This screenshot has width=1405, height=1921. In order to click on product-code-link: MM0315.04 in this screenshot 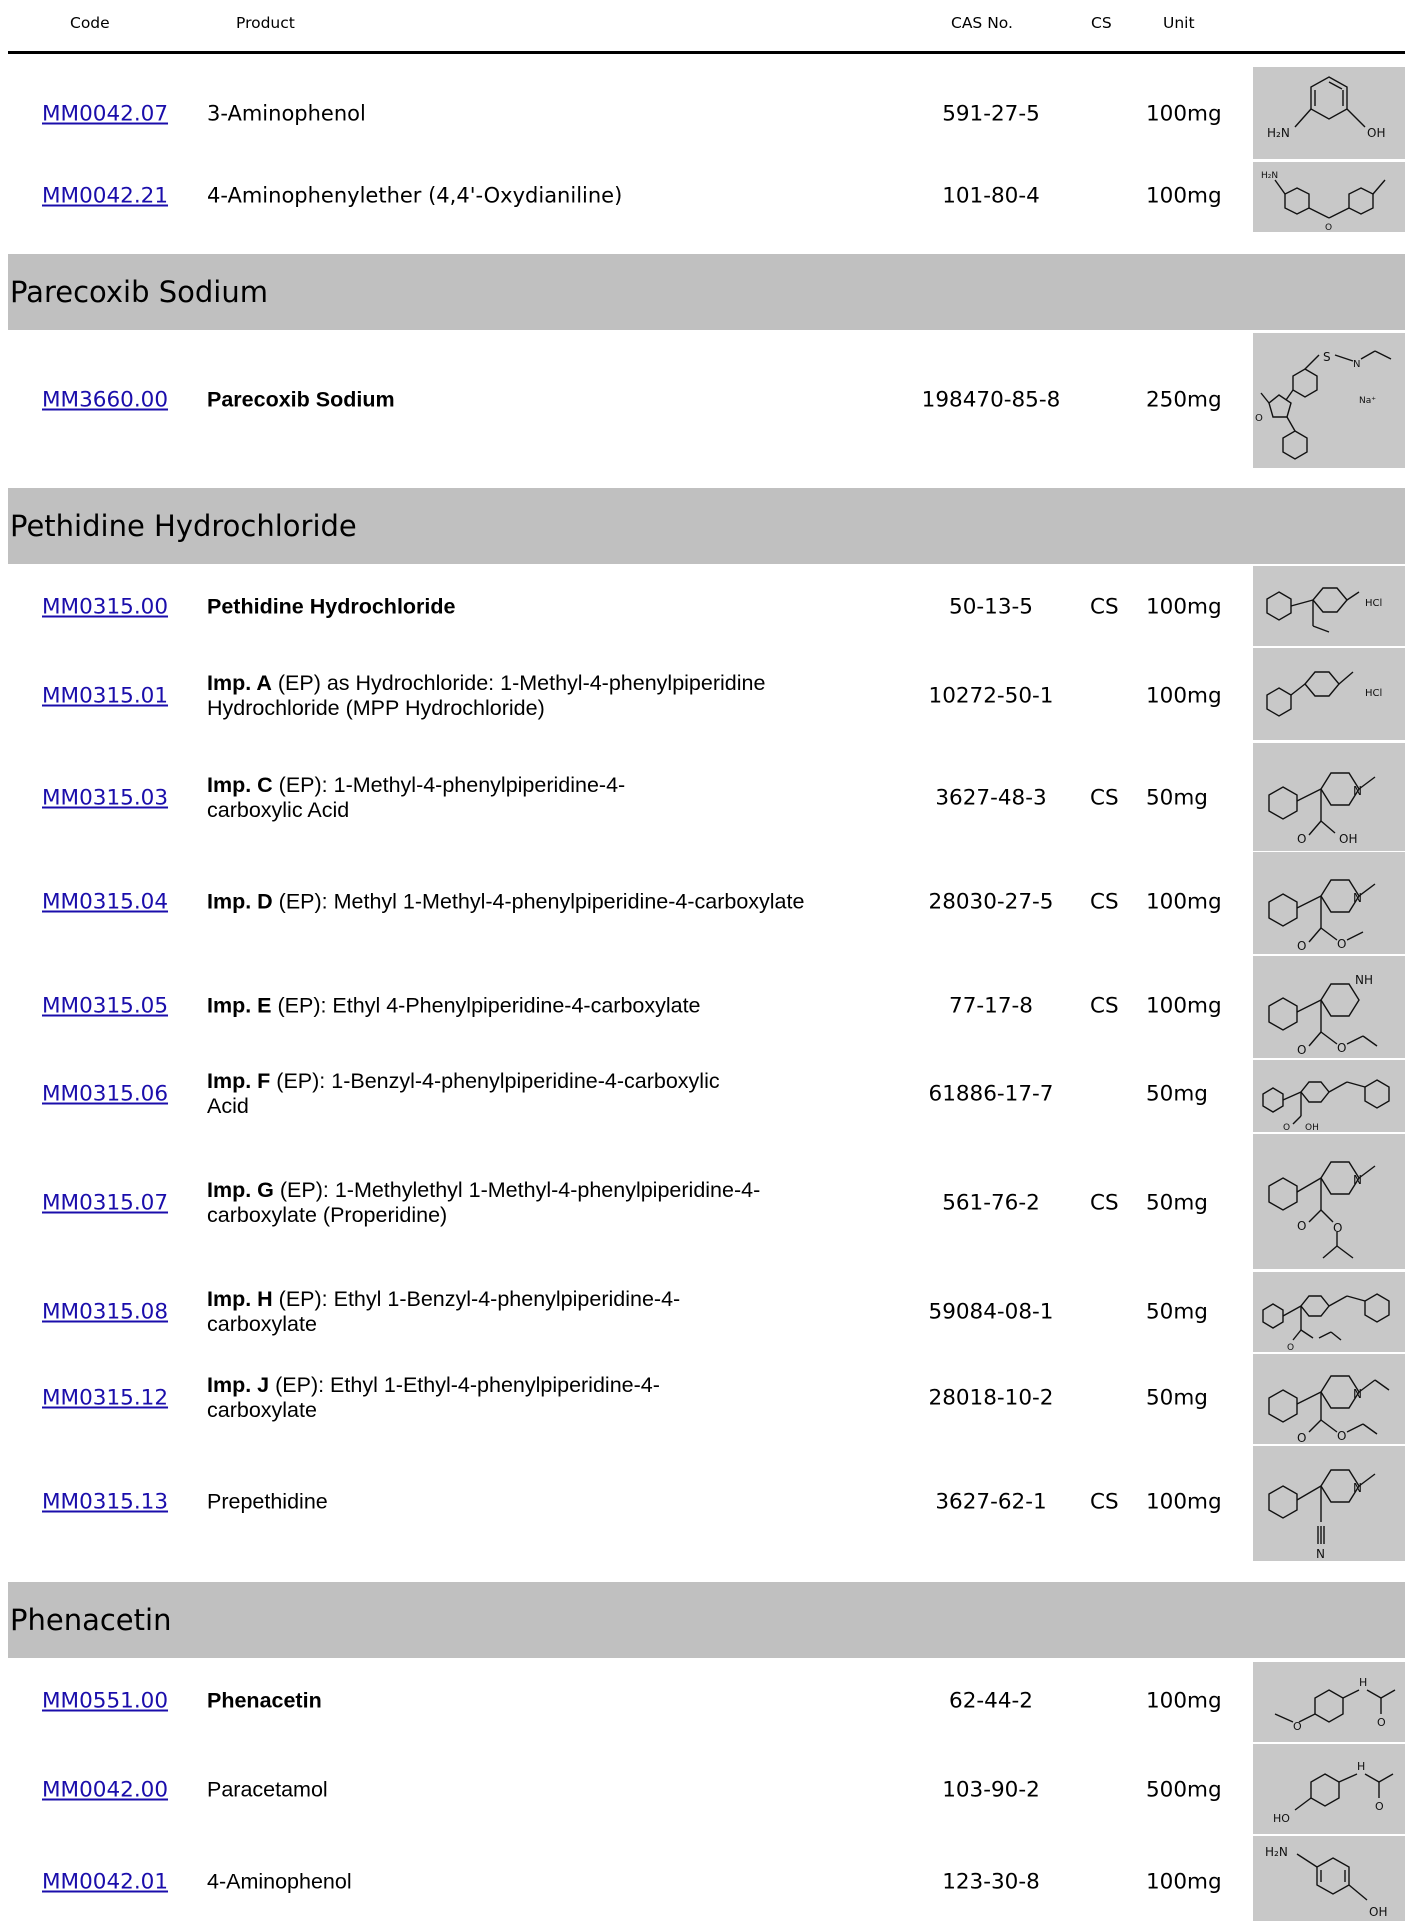, I will do `click(105, 902)`.